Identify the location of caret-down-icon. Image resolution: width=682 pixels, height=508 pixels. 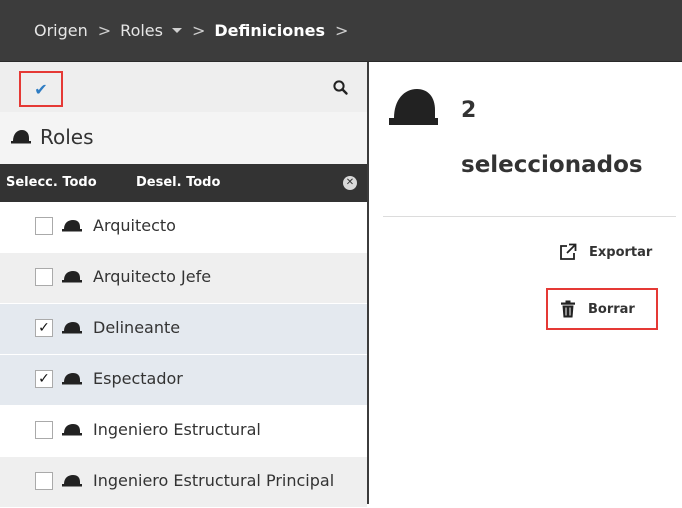
(176, 30).